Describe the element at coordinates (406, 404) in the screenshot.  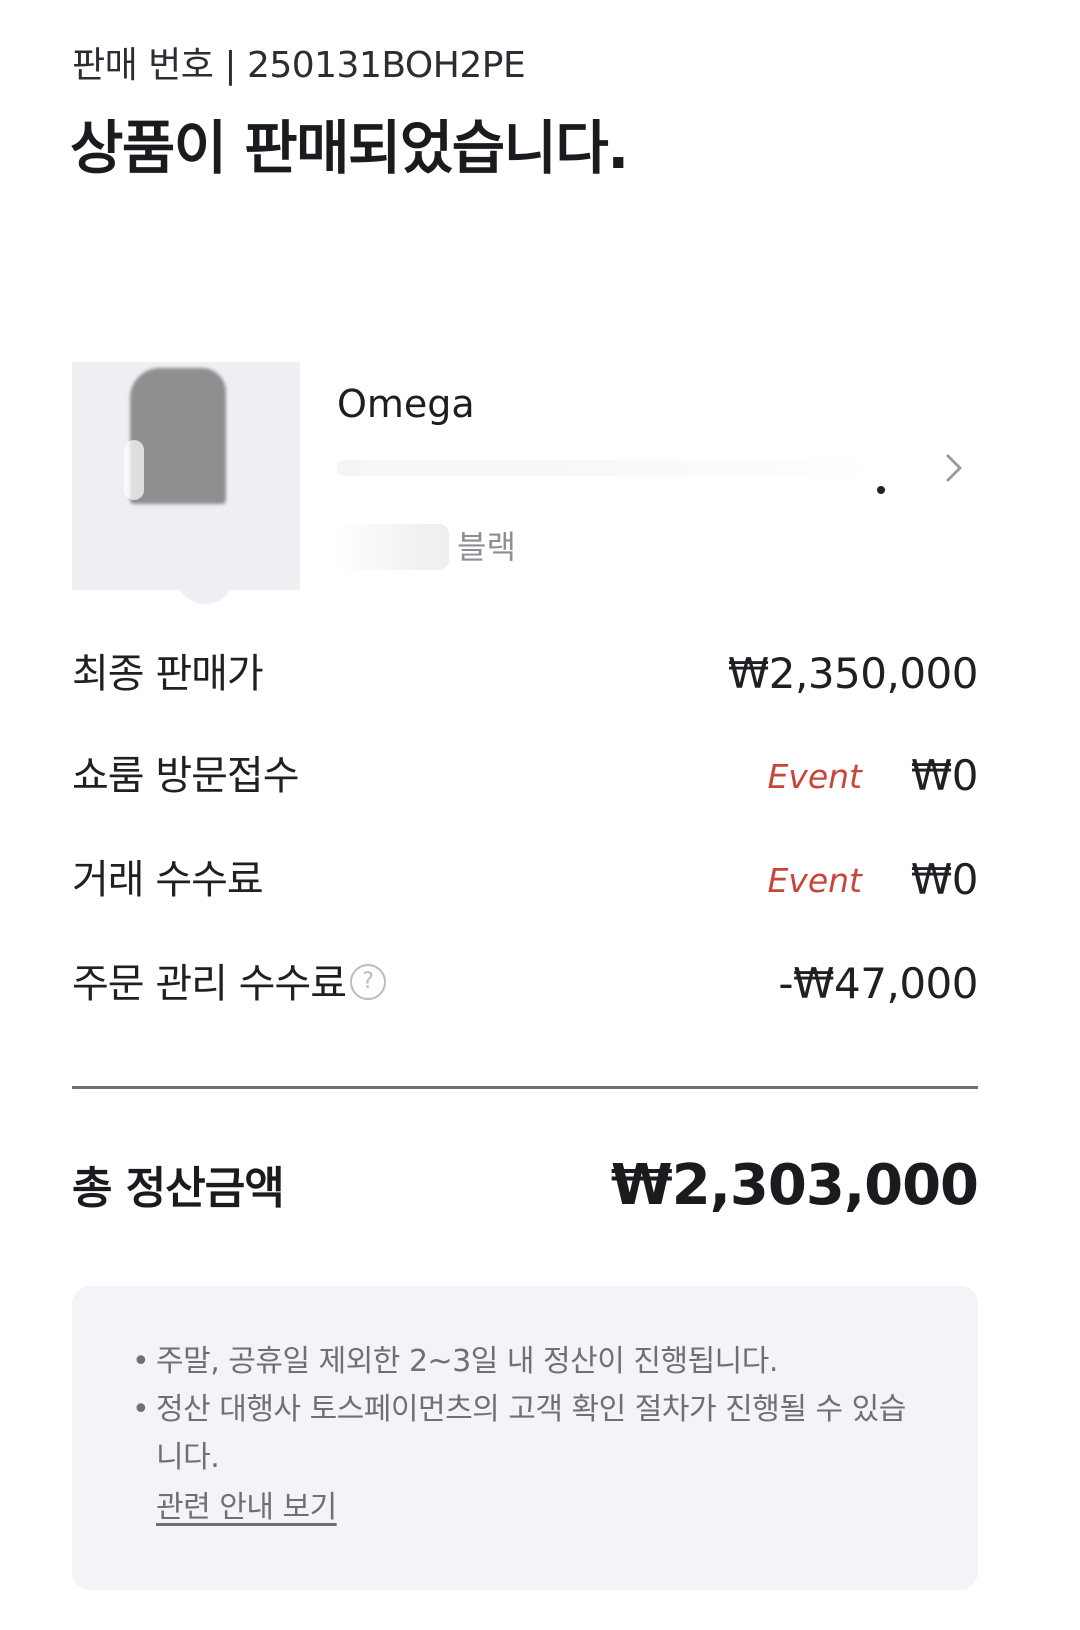
I see `product-brand: Omega` at that location.